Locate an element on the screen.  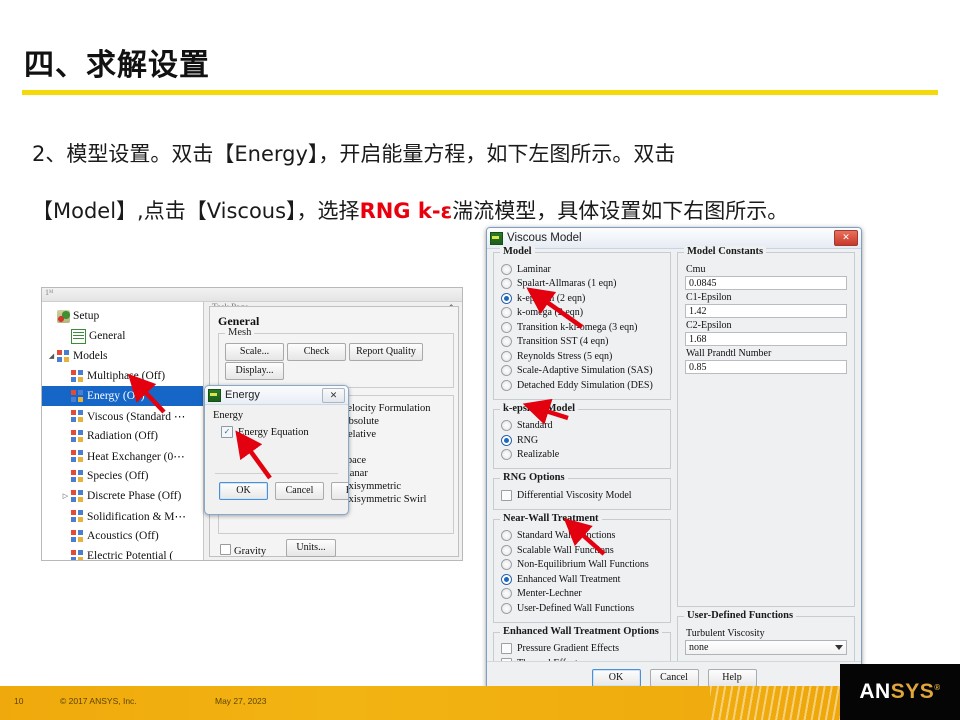
tree-item: Radiation (Off) is located at coordinates (122, 436).